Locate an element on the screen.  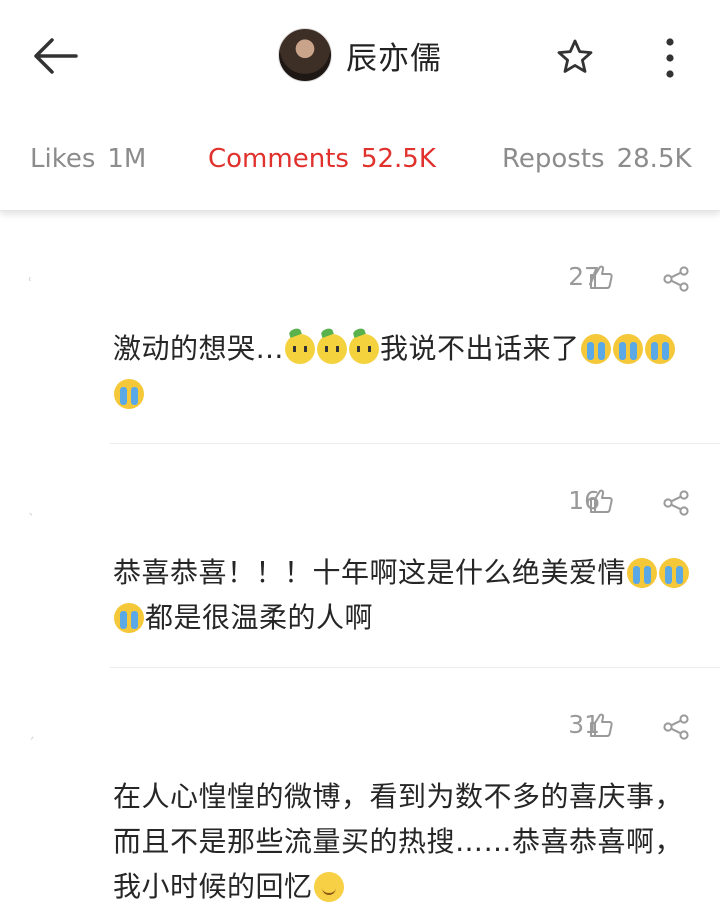
comment-text-part: 恭喜恭喜！！！十年啊这是什么绝美爱情 is located at coordinates (370, 572).